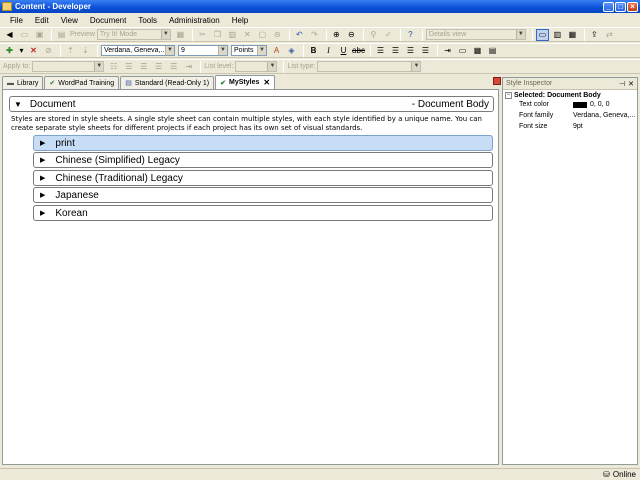 The image size is (640, 480). I want to click on move-up-icon: ⇡, so click(70, 51).